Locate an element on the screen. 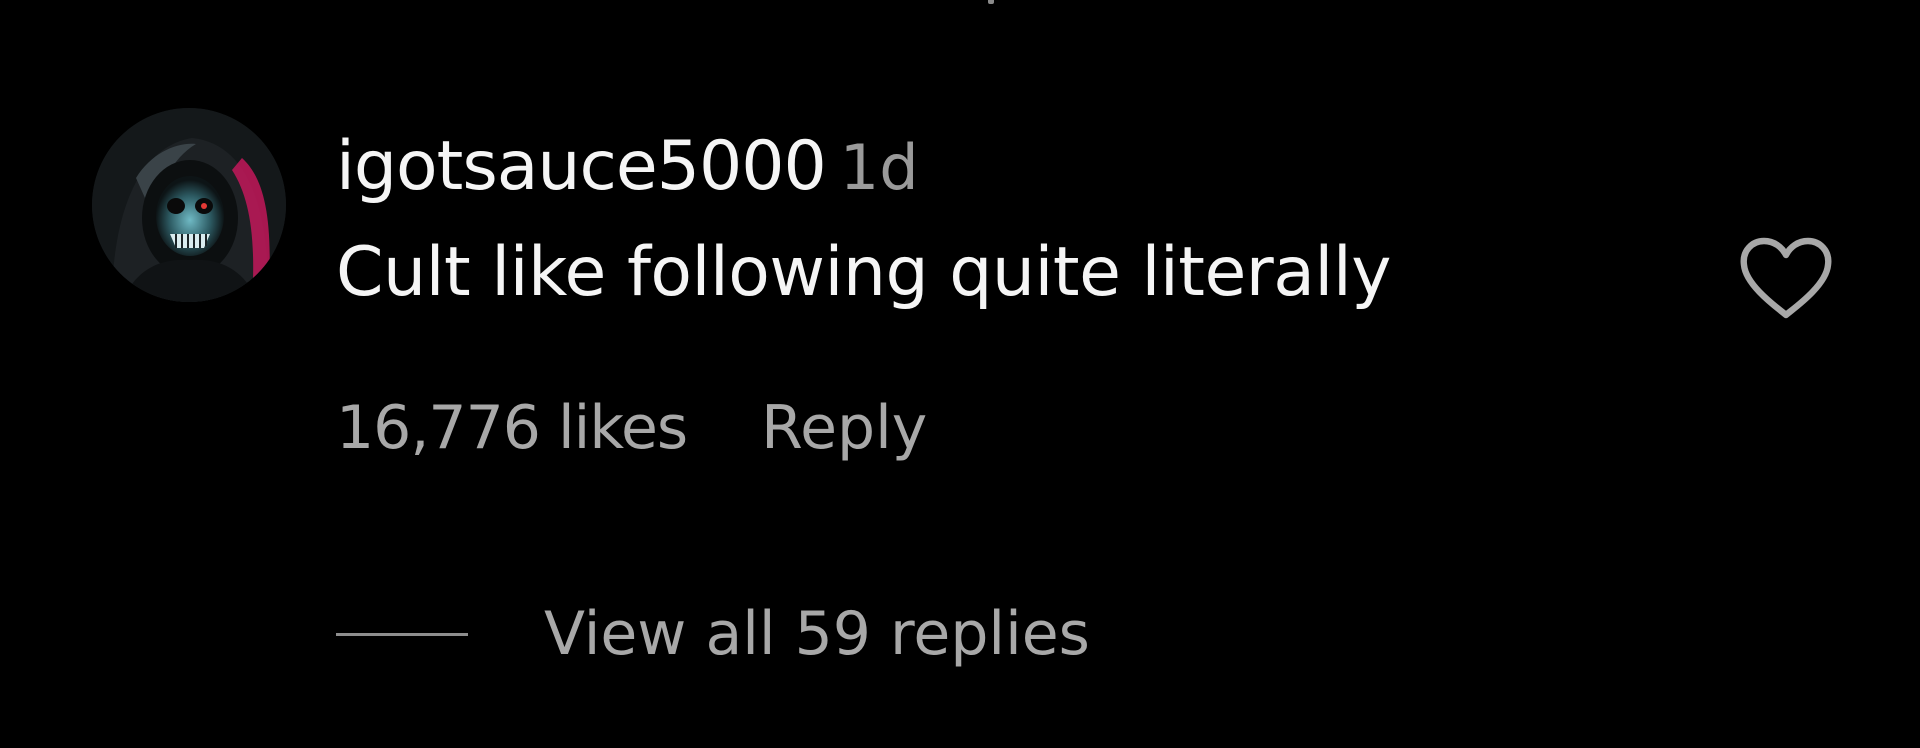 The image size is (1920, 748). hooded-skull-avatar-icon is located at coordinates (189, 205).